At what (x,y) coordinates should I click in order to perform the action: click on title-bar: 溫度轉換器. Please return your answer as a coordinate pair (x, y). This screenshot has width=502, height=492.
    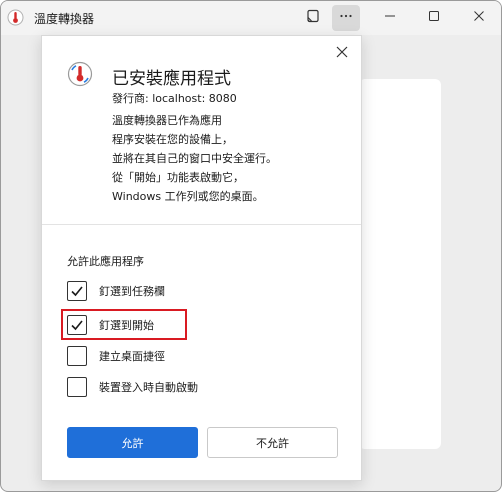
    Looking at the image, I should click on (251, 18).